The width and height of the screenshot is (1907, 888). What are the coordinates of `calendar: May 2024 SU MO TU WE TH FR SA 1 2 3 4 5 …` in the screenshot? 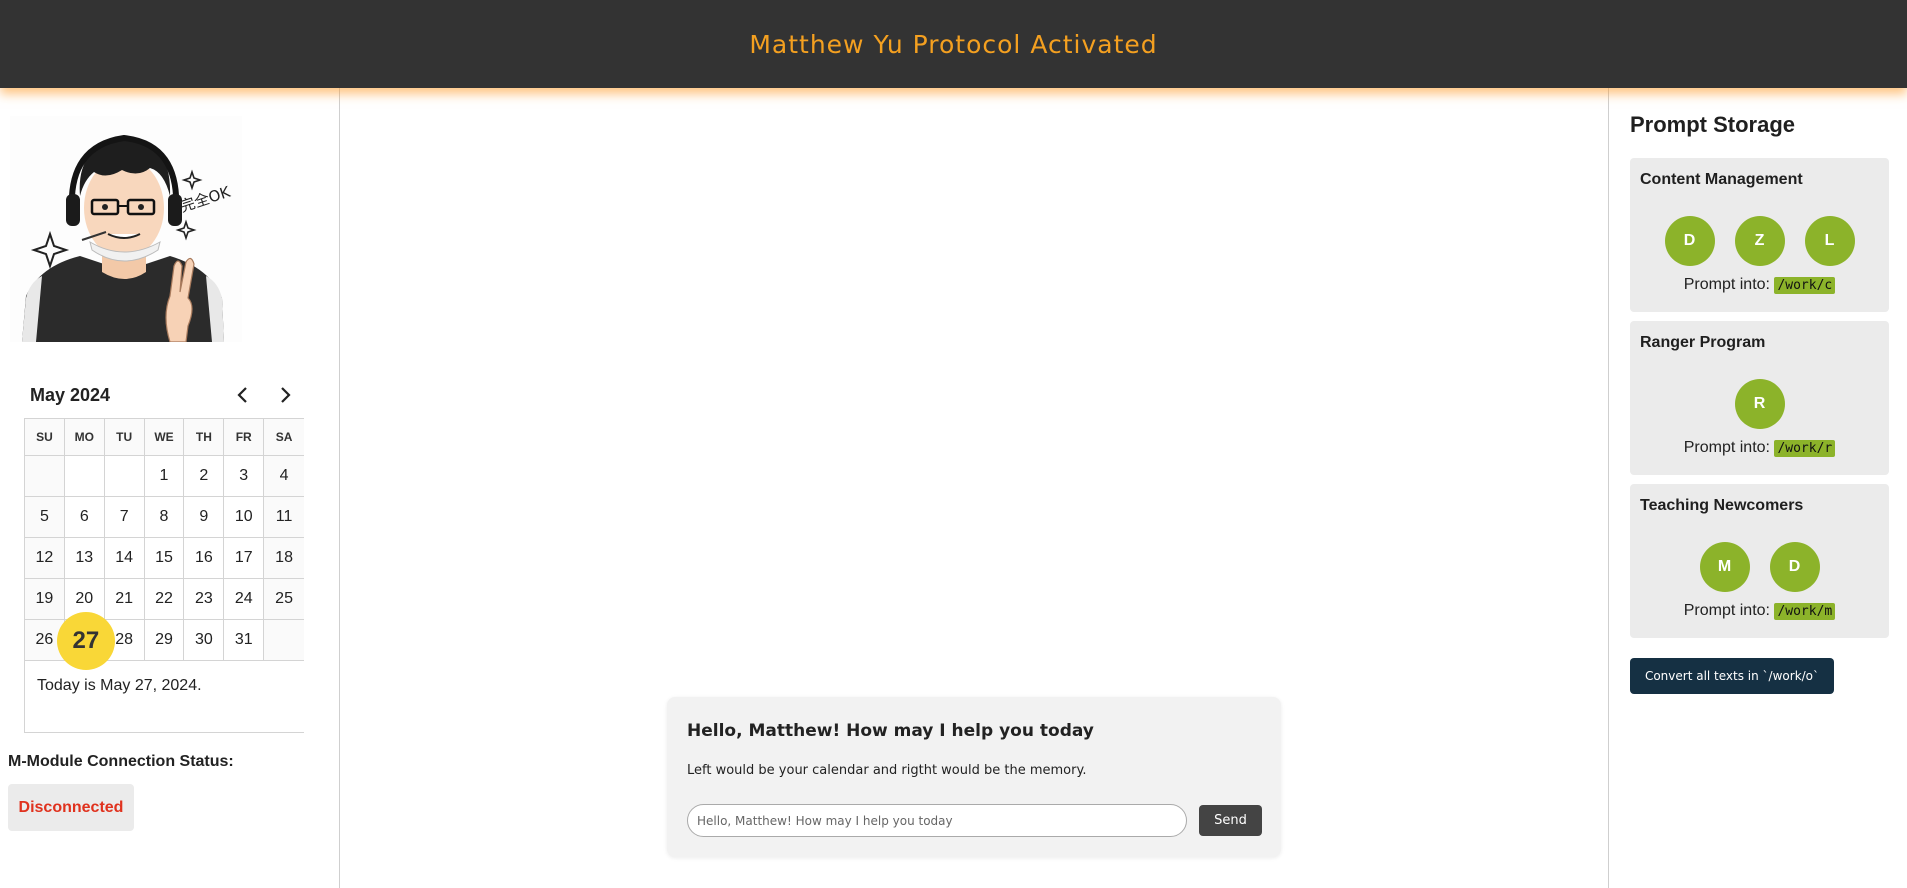 It's located at (164, 555).